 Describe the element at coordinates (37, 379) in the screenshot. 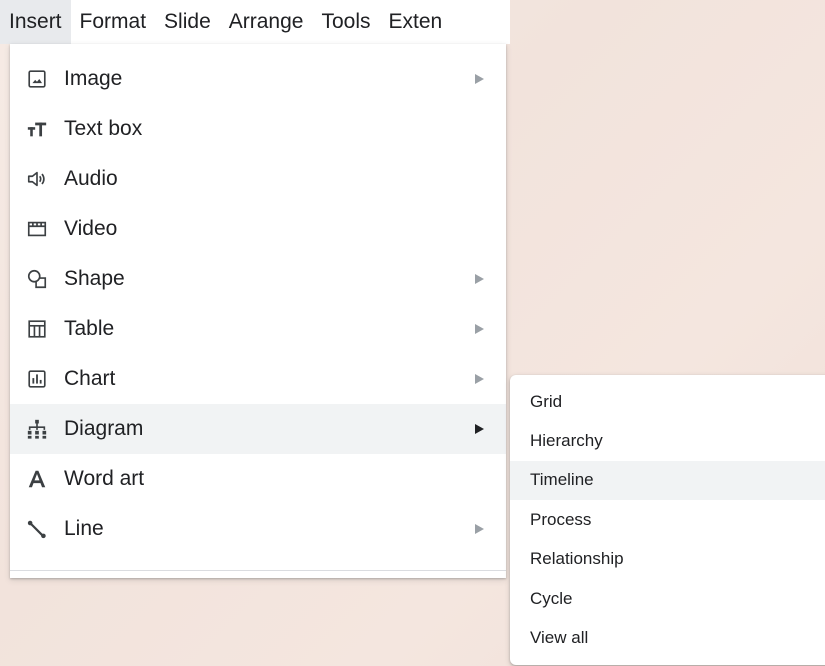

I see `chart-icon` at that location.